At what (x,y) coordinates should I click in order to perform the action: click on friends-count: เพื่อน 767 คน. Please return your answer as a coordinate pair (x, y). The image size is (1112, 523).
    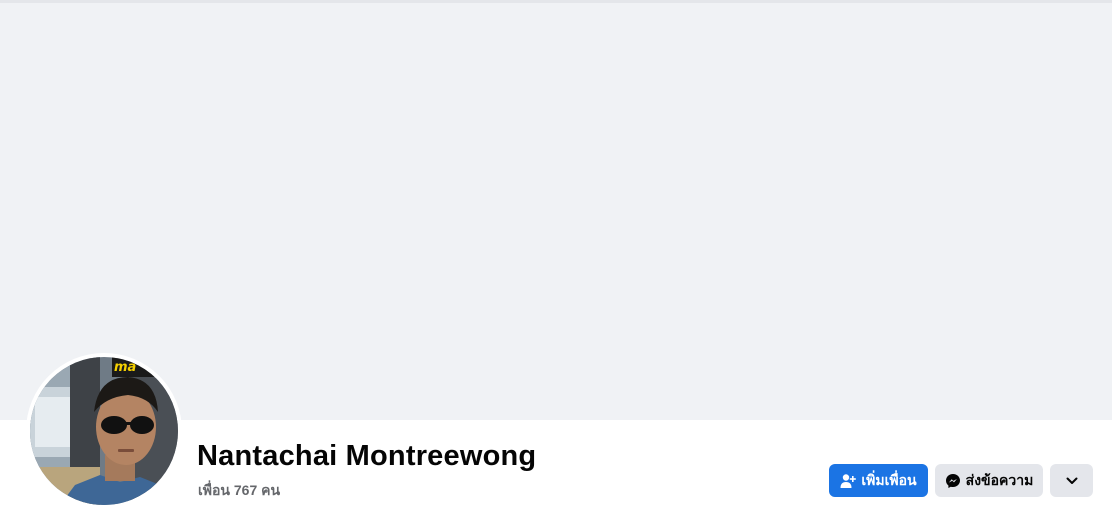
    Looking at the image, I should click on (239, 491).